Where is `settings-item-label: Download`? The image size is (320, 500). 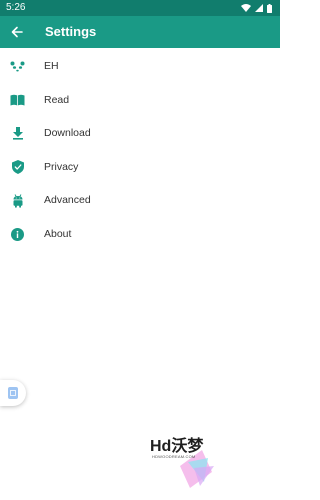
settings-item-label: Download is located at coordinates (67, 133).